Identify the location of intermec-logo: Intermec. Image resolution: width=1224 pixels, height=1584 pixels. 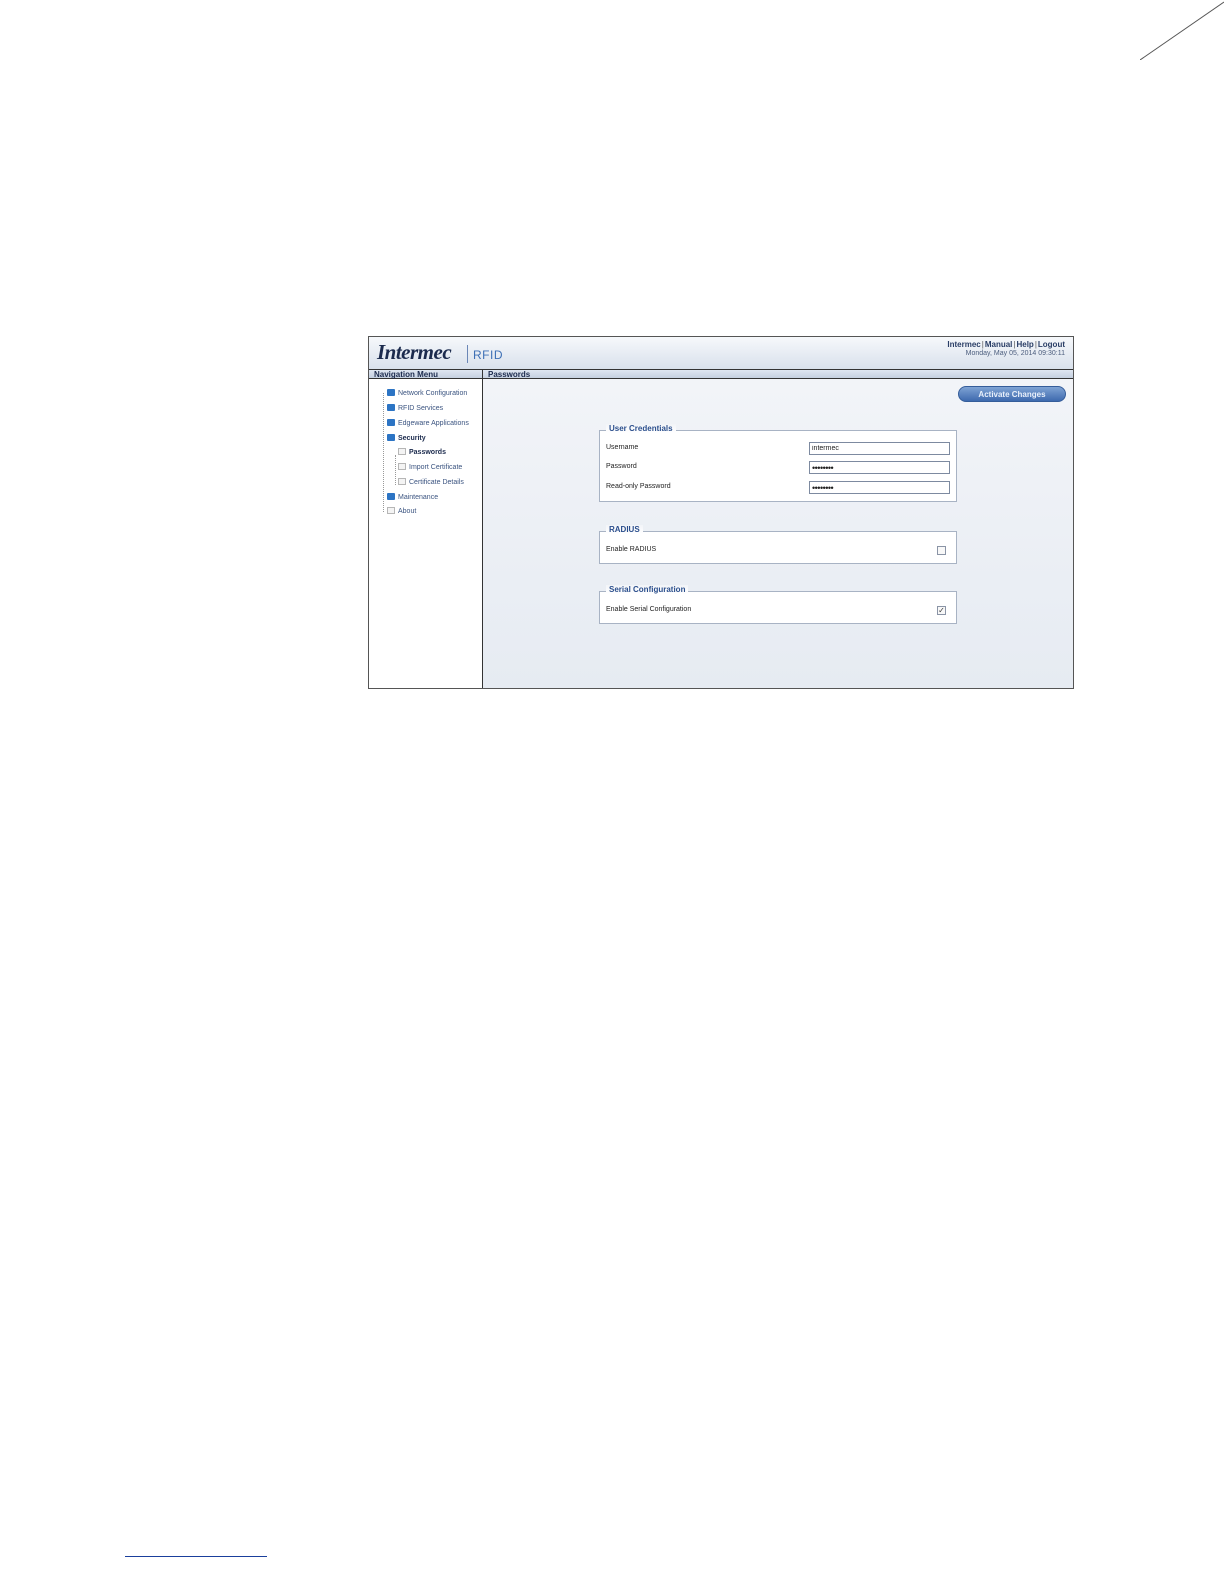
(414, 352).